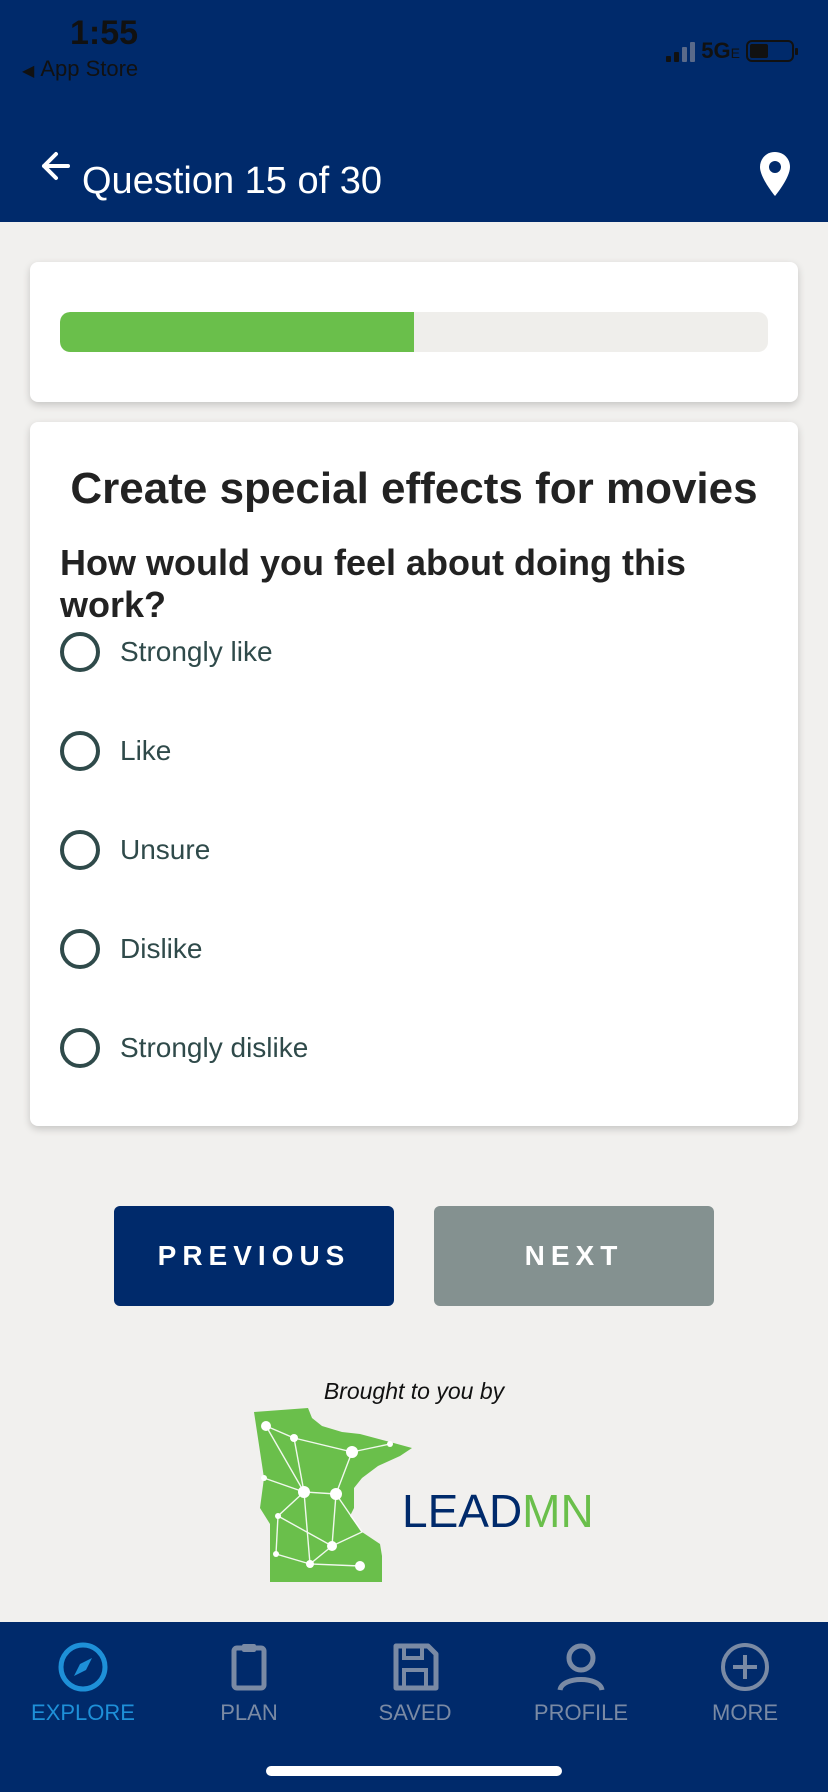 The image size is (828, 1792). Describe the element at coordinates (581, 1712) in the screenshot. I see `tab-label: PROFILE` at that location.